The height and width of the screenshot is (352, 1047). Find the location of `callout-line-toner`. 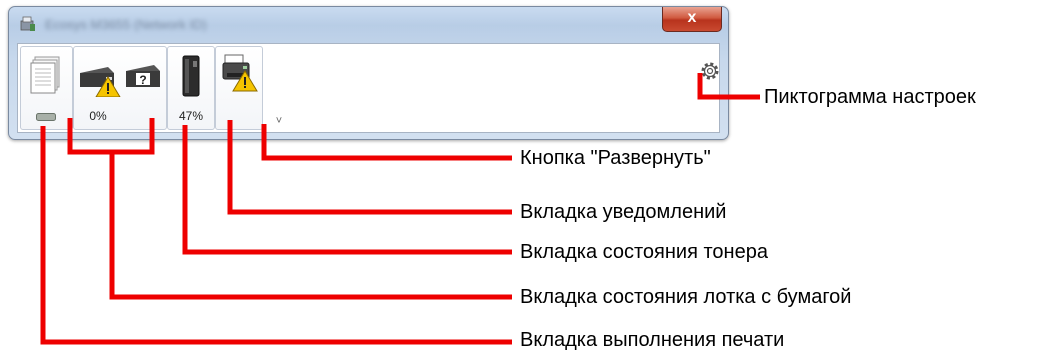

callout-line-toner is located at coordinates (347, 190).